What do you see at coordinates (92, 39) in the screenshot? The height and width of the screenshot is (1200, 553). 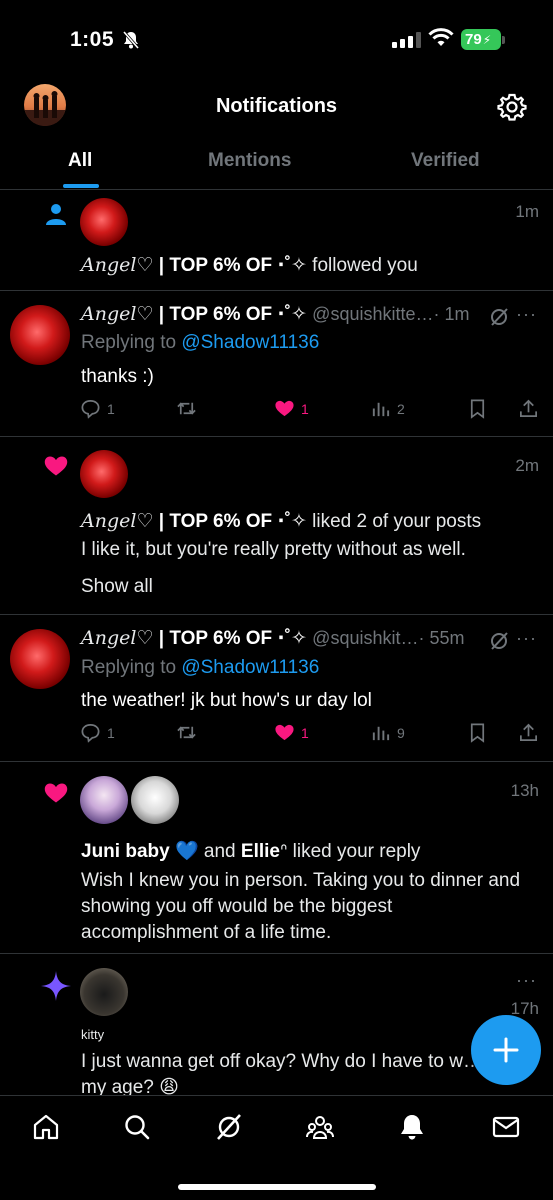 I see `status-time: 1:05` at bounding box center [92, 39].